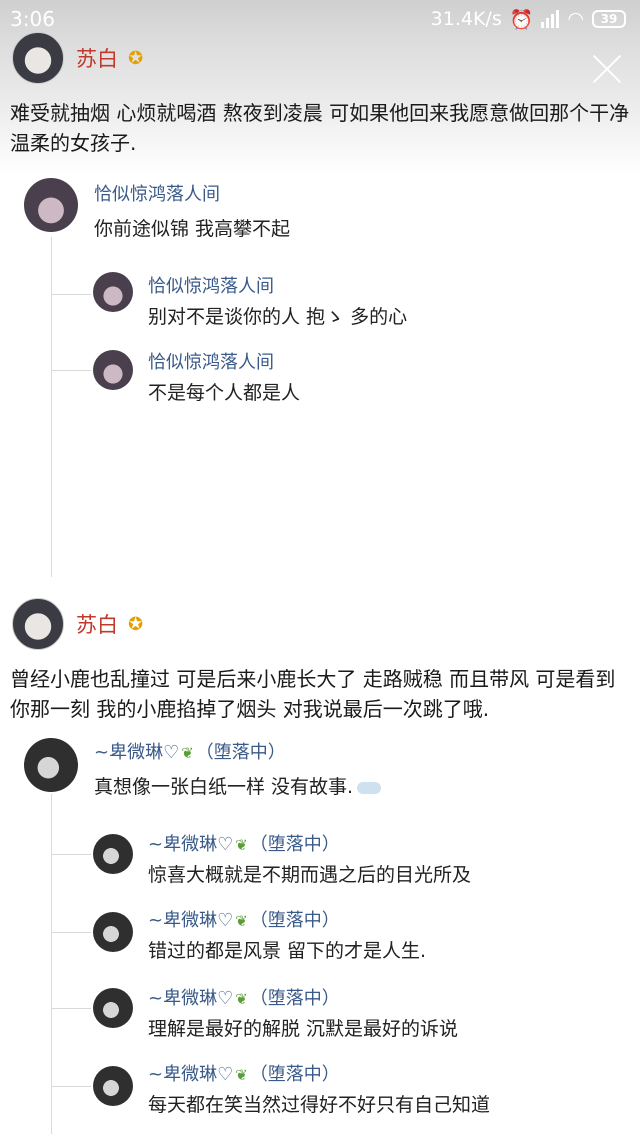  I want to click on cloud-icon, so click(369, 787).